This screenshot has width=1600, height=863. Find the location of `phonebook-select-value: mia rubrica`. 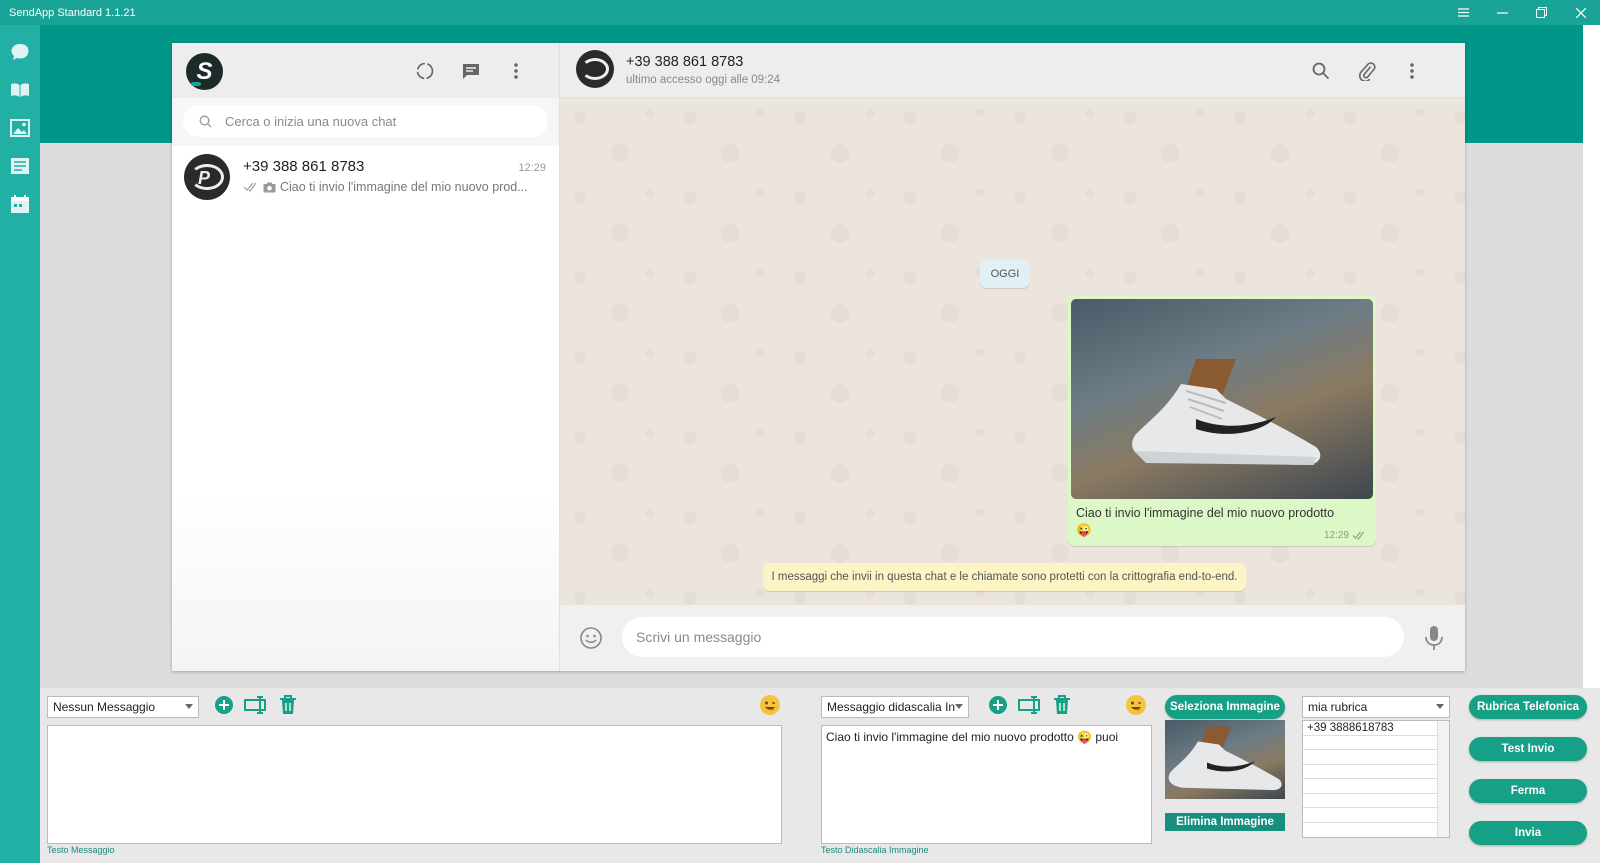

phonebook-select-value: mia rubrica is located at coordinates (1338, 707).